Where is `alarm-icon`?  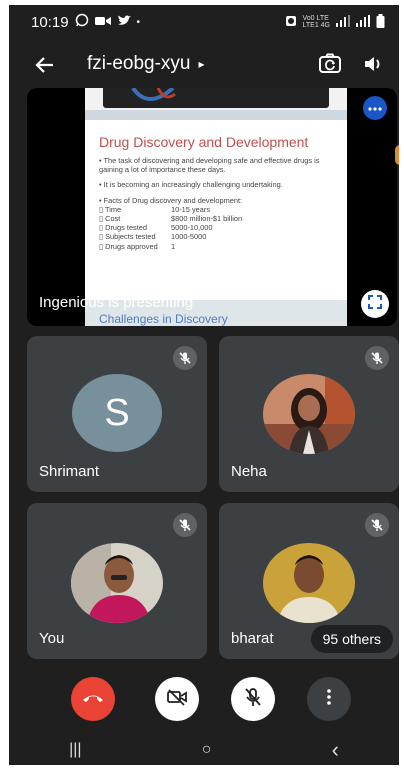
alarm-icon is located at coordinates (291, 22).